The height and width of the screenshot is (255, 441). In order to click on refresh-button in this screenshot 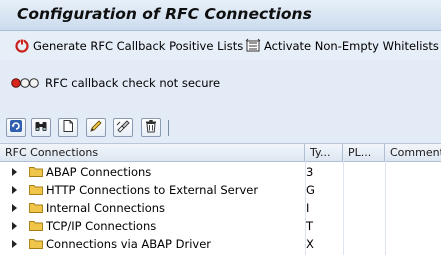, I will do `click(16, 127)`.